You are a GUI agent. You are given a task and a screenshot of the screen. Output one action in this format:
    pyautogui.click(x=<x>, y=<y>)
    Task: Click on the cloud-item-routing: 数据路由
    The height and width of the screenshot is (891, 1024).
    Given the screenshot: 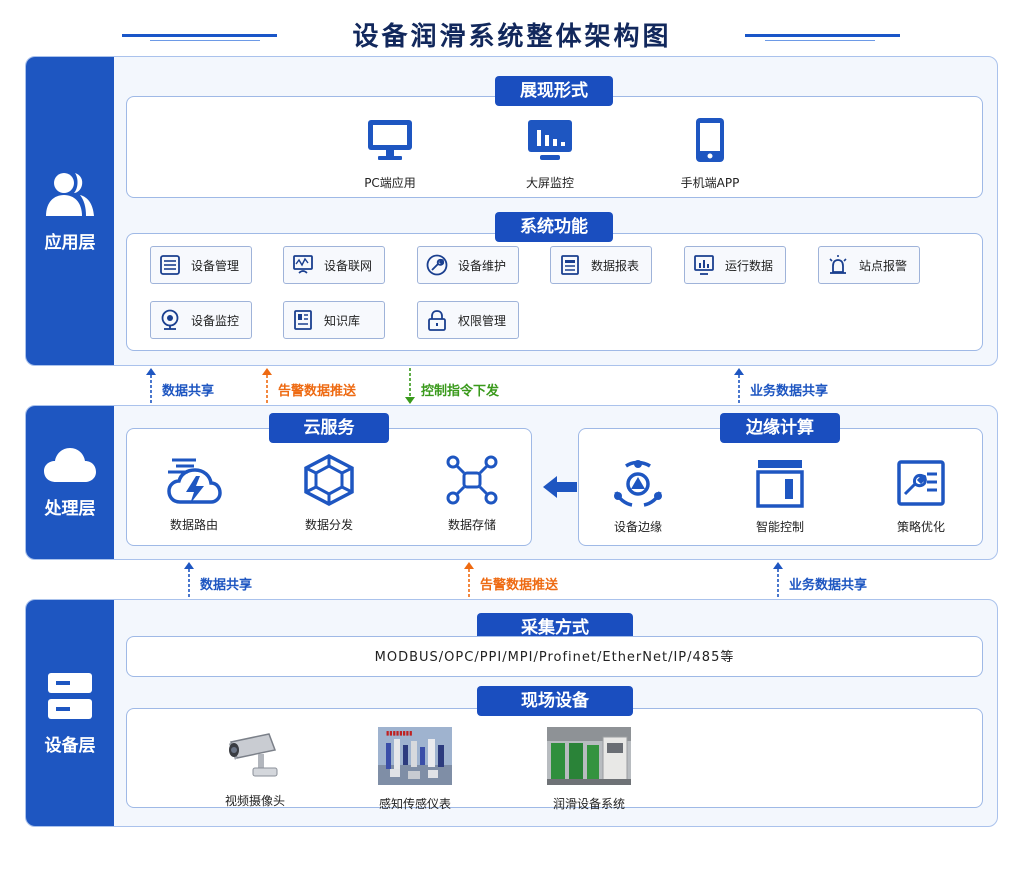 What is the action you would take?
    pyautogui.click(x=194, y=493)
    